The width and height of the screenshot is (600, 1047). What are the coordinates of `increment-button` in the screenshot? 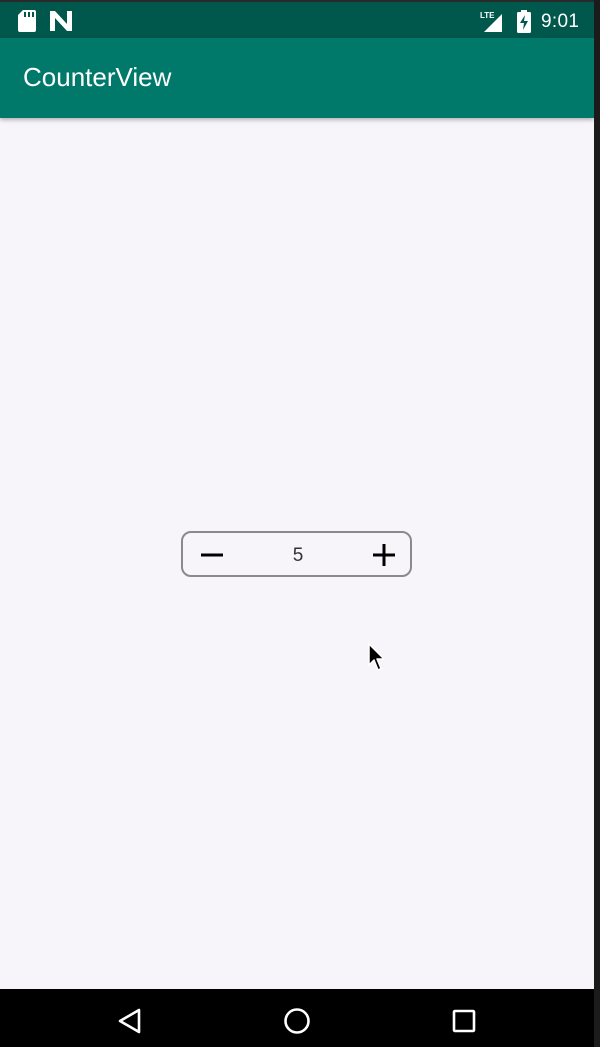 It's located at (384, 555).